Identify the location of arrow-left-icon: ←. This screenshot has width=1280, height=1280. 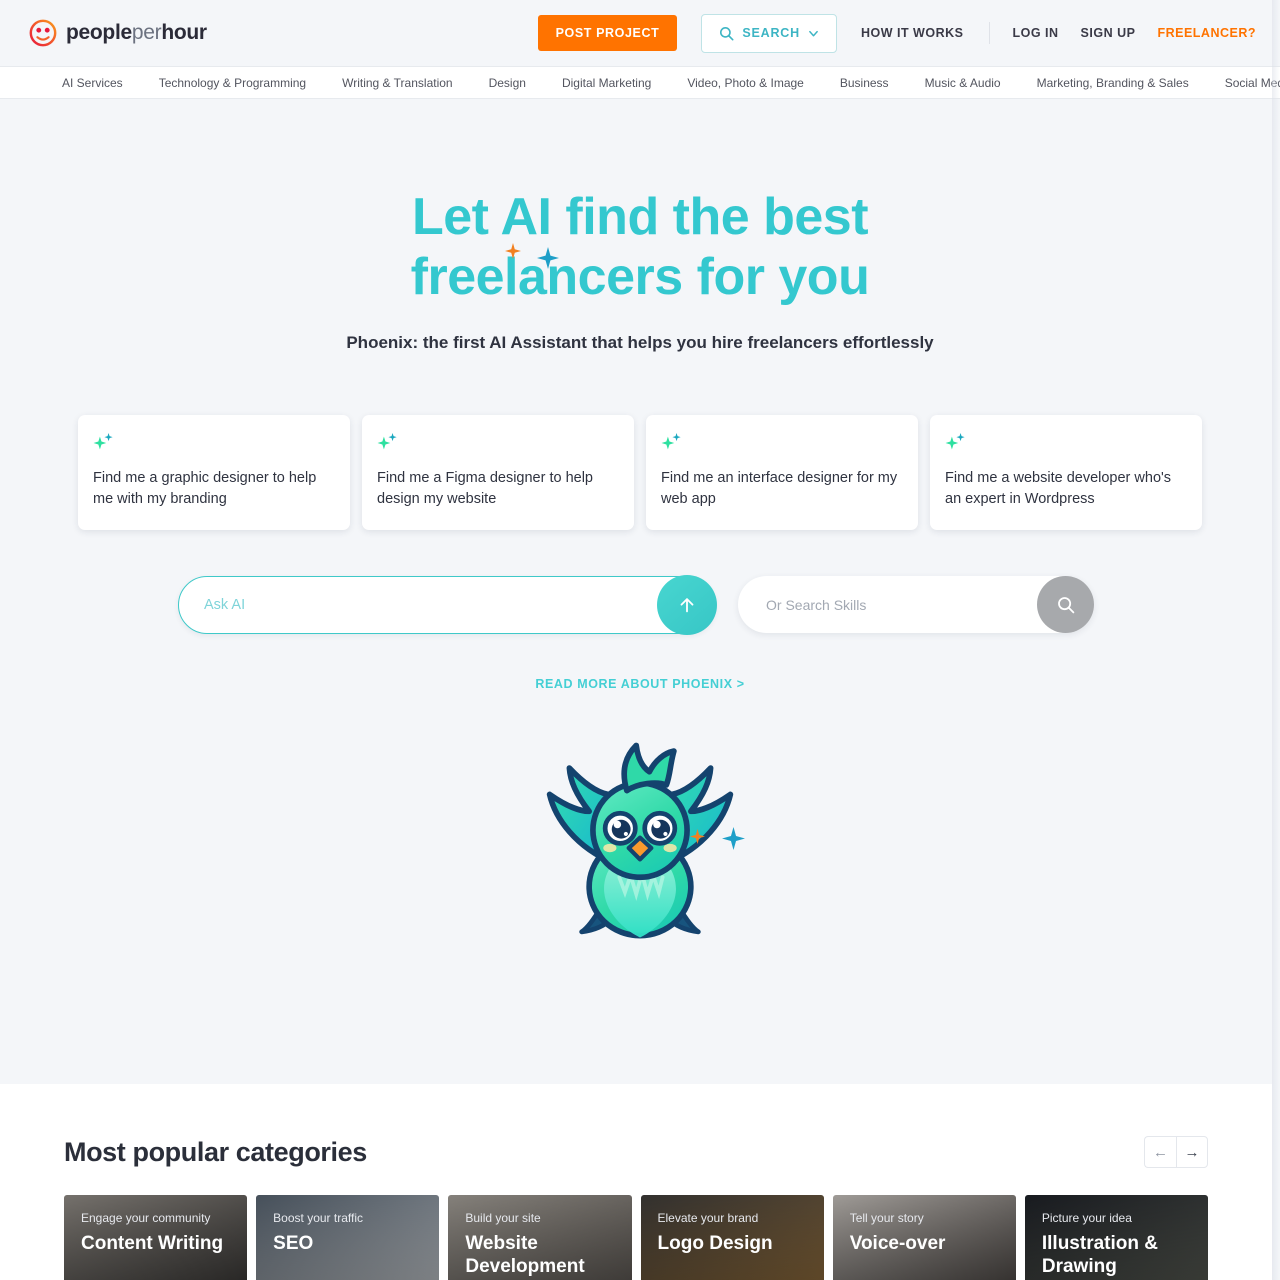
(1160, 1152).